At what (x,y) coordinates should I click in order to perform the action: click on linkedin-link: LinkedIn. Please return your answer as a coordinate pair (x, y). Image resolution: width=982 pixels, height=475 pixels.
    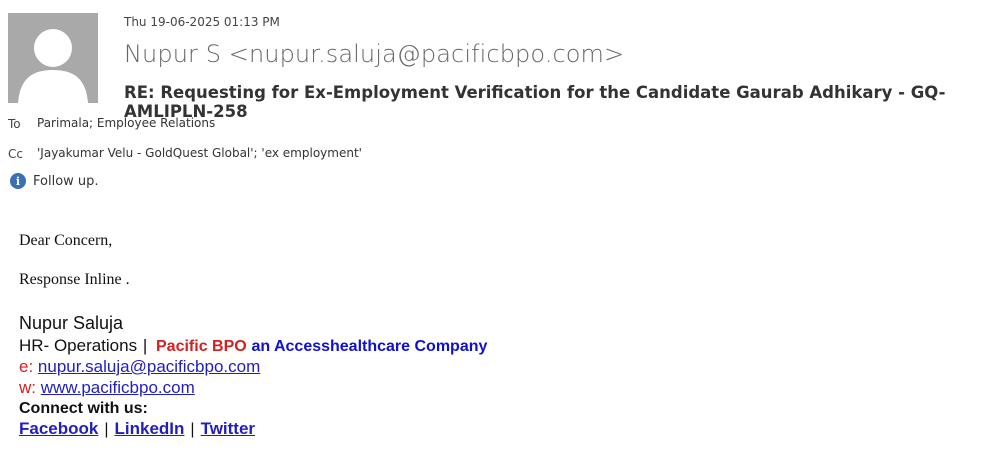
    Looking at the image, I should click on (150, 428).